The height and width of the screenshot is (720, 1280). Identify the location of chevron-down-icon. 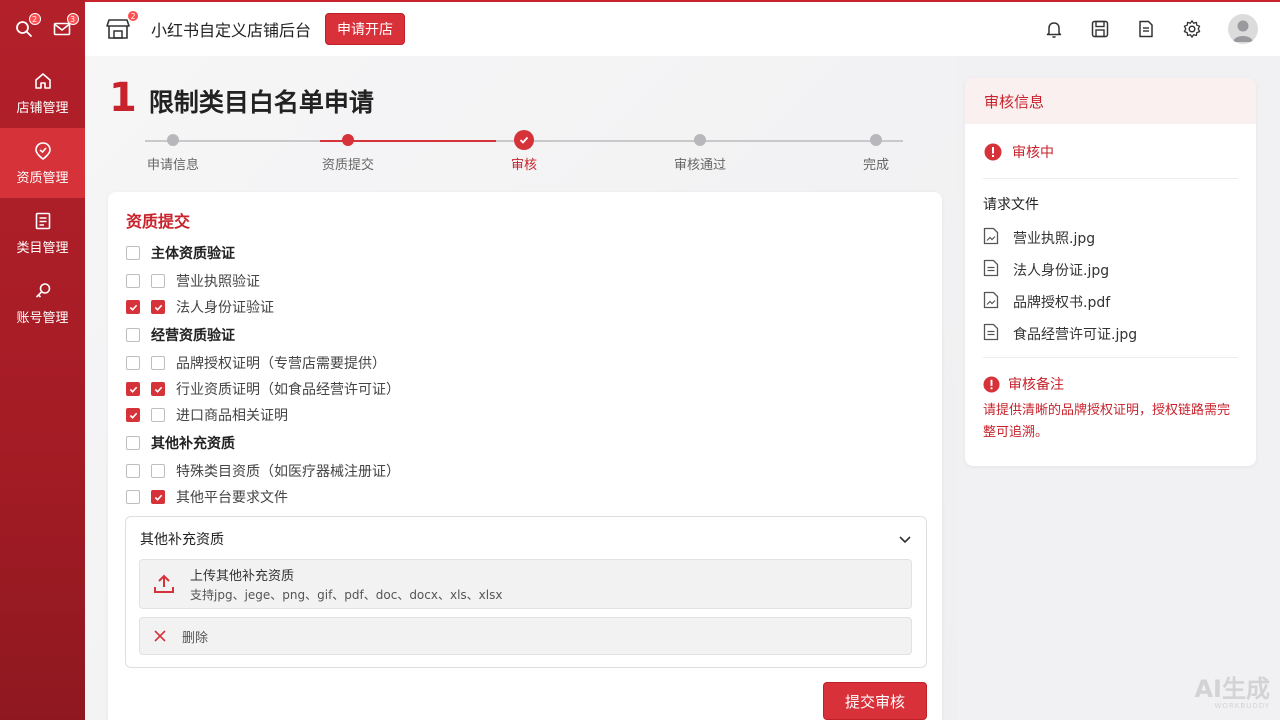
(905, 540).